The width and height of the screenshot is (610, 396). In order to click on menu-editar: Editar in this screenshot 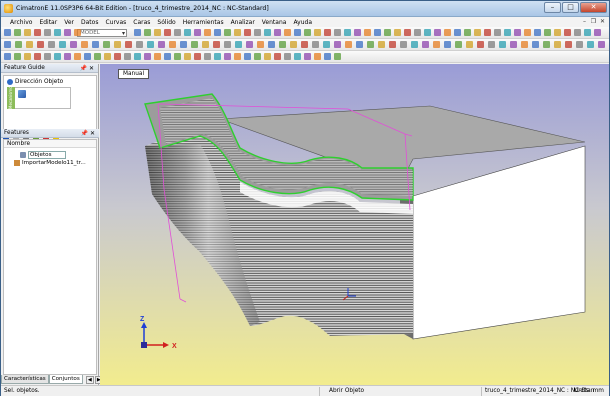, I will do `click(48, 22)`.